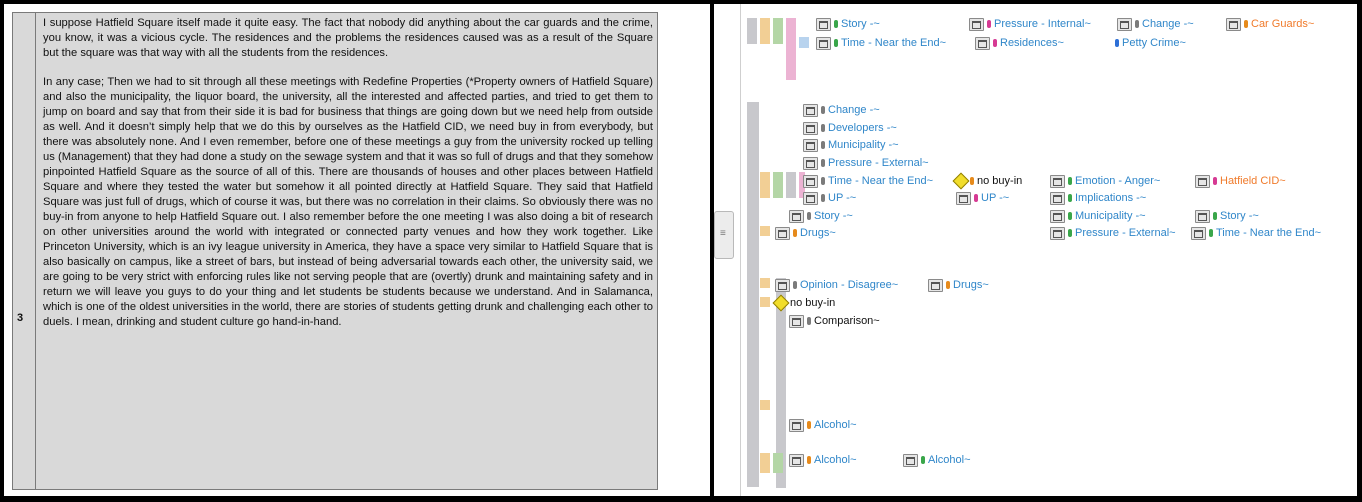 This screenshot has width=1362, height=502. I want to click on code-pressure-internal: Pressure - Internal~, so click(1030, 24).